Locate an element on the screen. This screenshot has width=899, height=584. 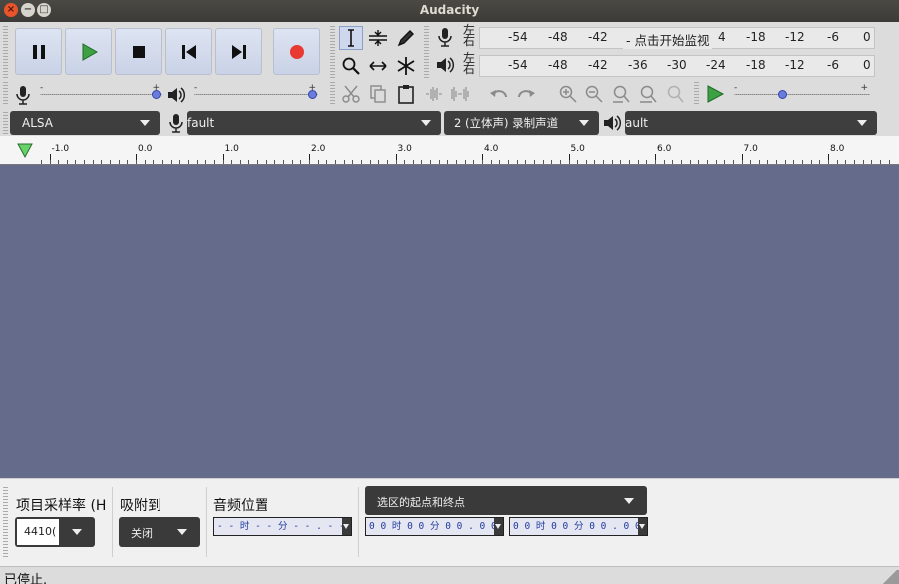
undo-button is located at coordinates (499, 94).